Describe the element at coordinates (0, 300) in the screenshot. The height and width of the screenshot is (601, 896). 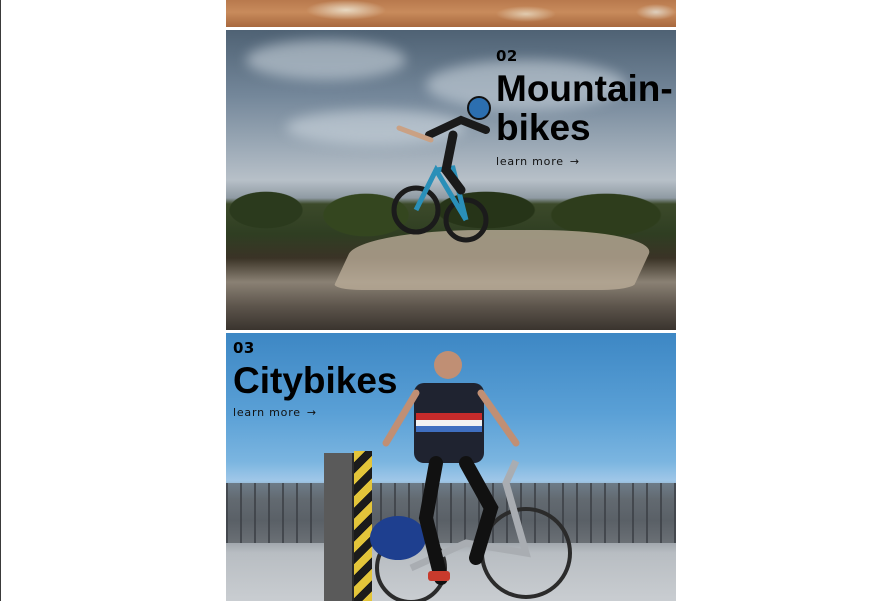
I see `page-left-border` at that location.